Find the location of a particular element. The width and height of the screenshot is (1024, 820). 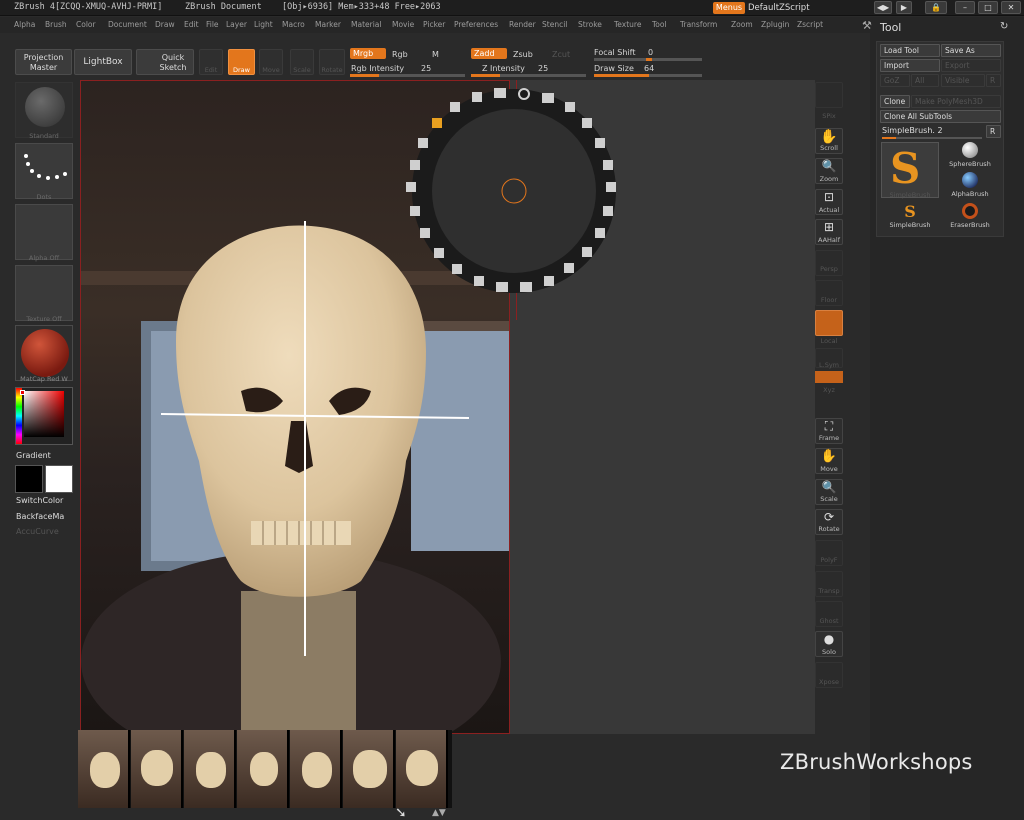

menu-macro: Macro is located at coordinates (293, 24).